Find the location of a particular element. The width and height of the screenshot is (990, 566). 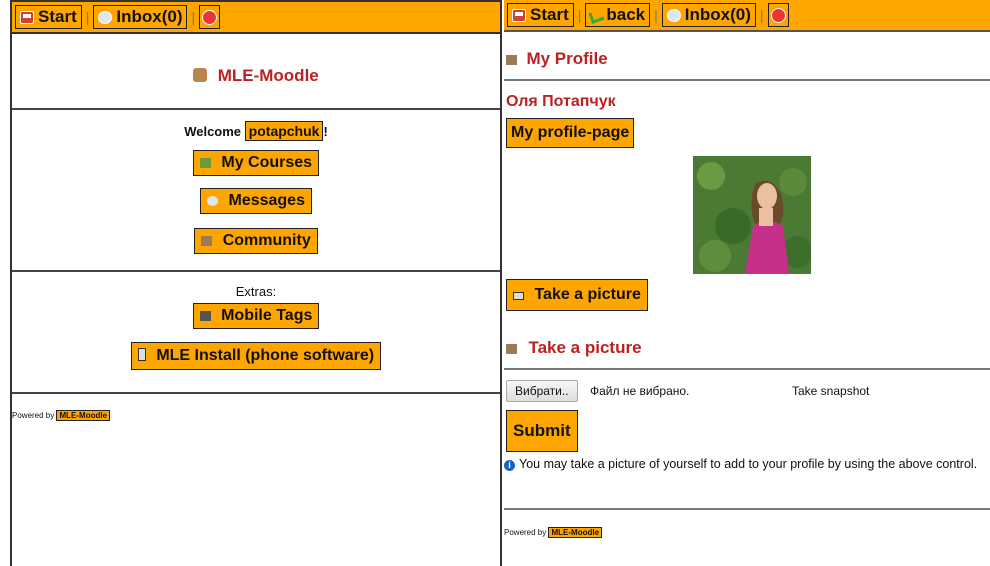

community-button: Community is located at coordinates (256, 241).